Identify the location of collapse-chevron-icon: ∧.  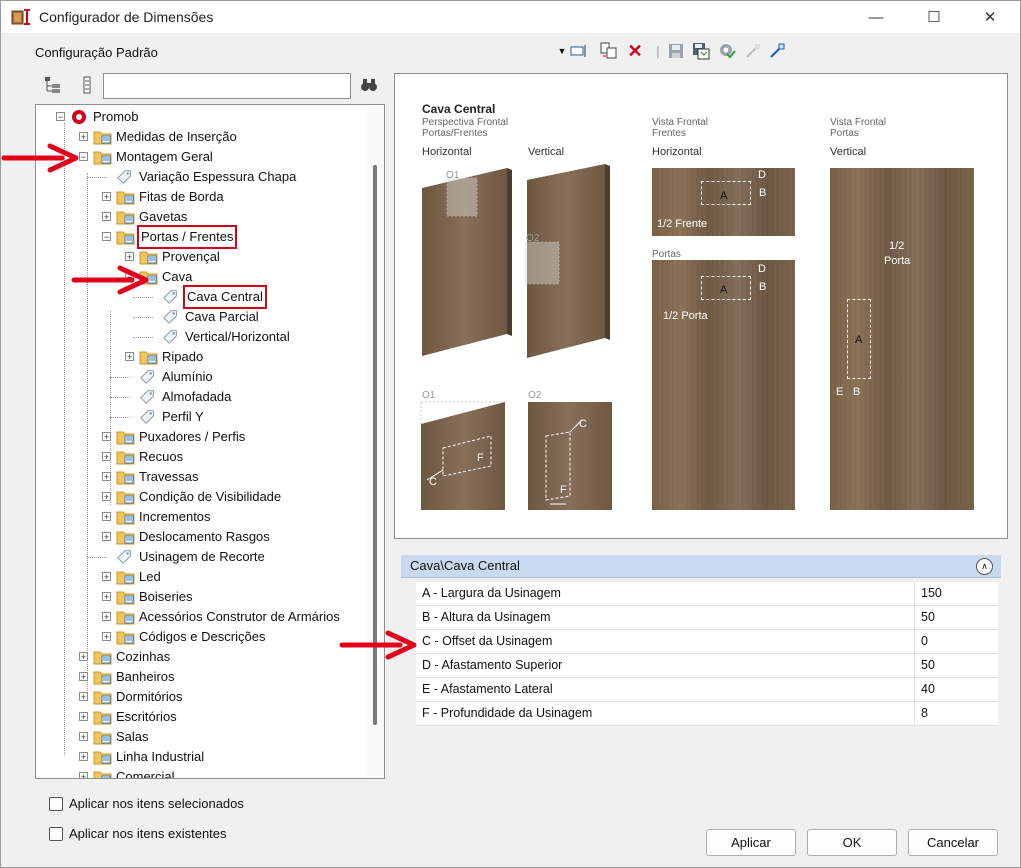
(984, 566).